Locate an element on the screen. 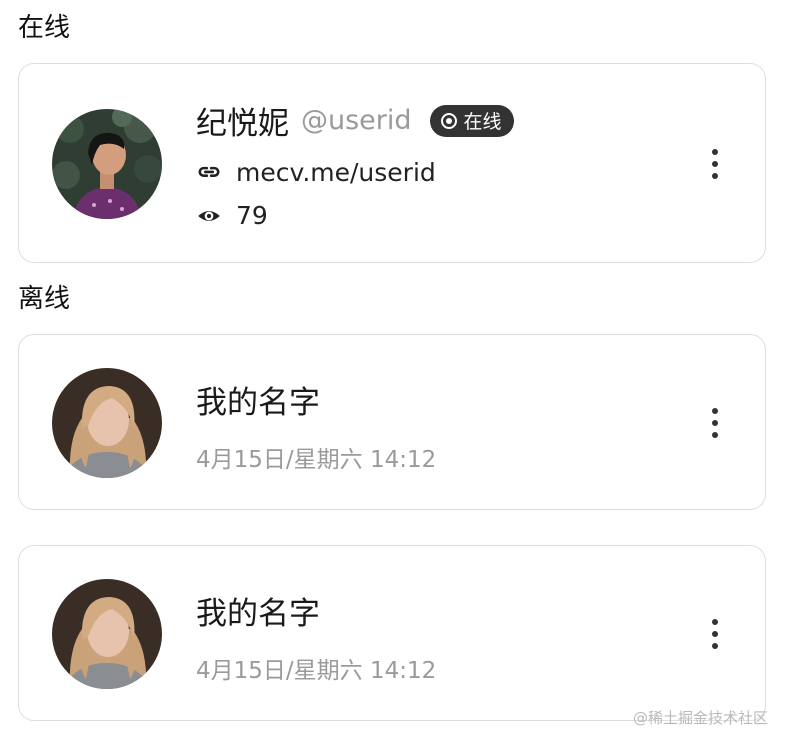  view-count: 79 is located at coordinates (252, 215).